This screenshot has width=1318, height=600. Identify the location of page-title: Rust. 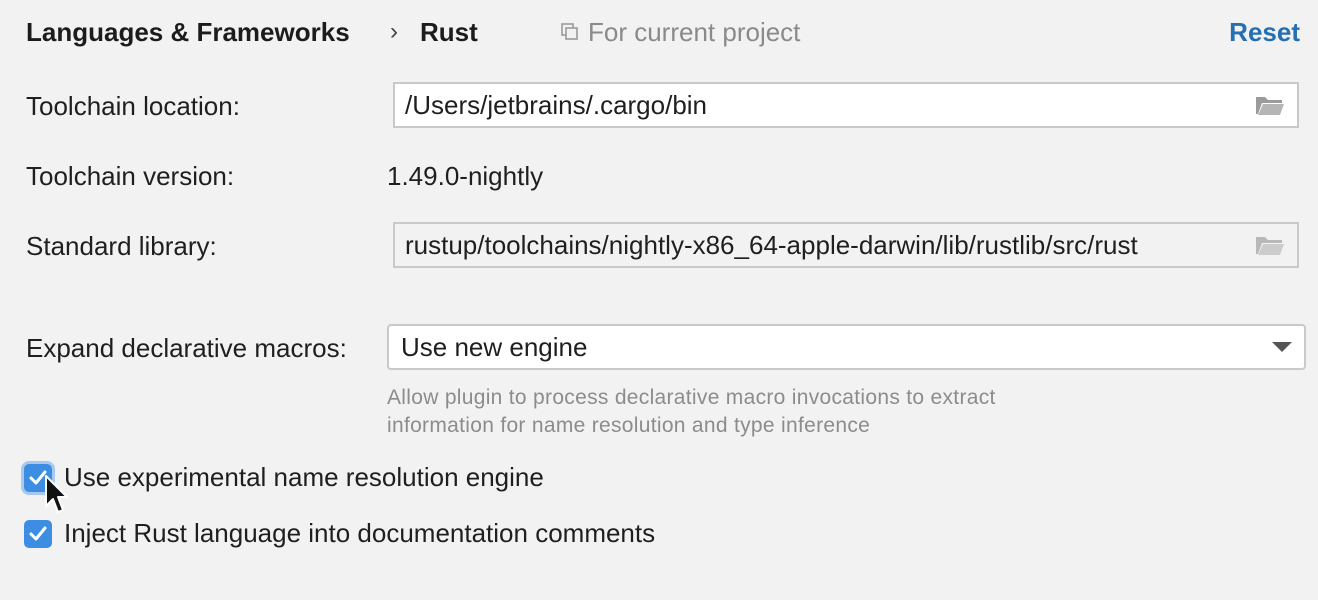
(449, 32).